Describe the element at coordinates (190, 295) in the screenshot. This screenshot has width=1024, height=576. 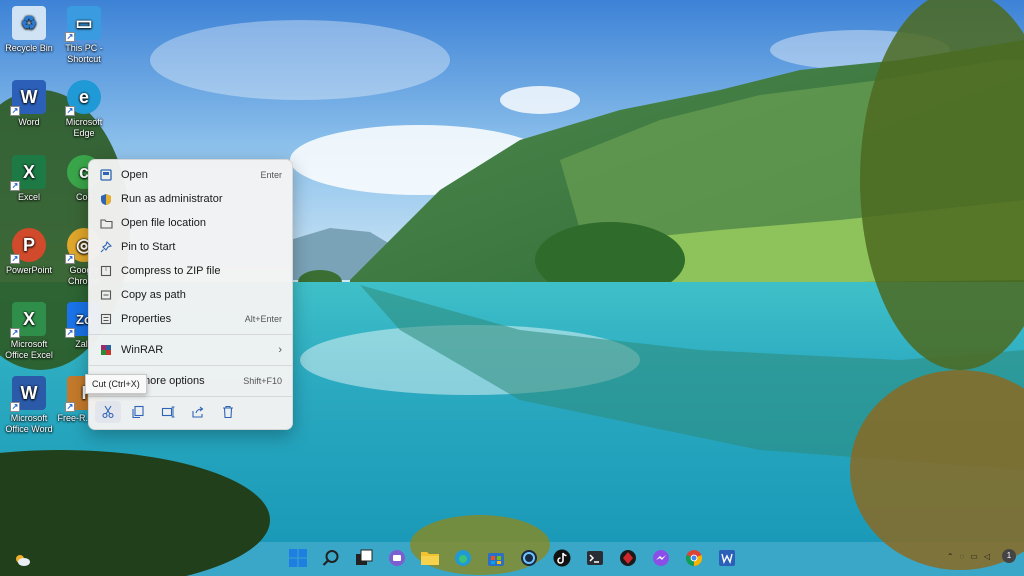
I see `menu-item-copy-as-path: Copy as path` at that location.